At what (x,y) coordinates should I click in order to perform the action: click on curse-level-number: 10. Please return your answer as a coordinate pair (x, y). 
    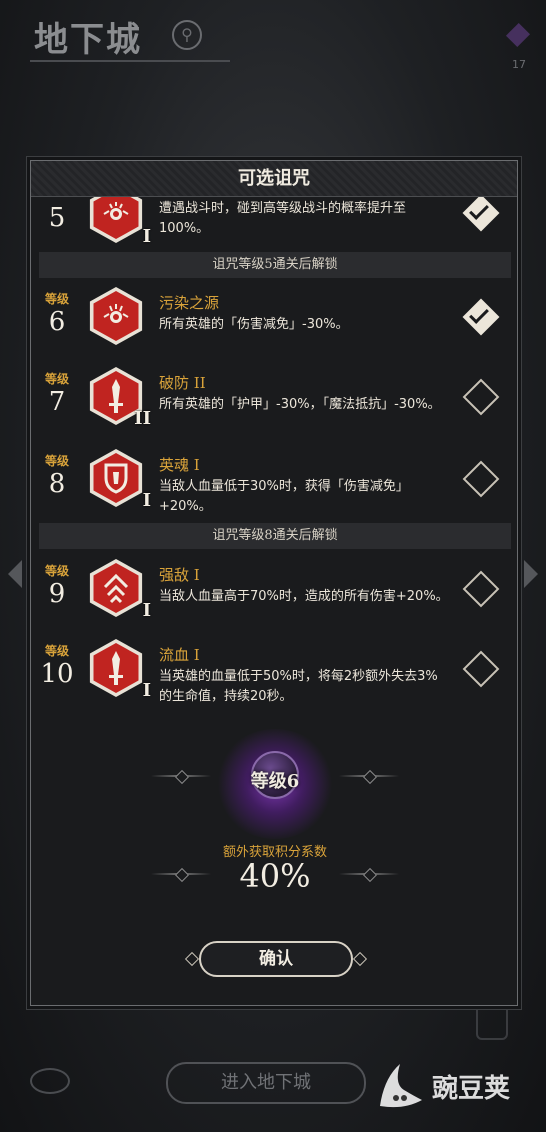
    Looking at the image, I should click on (57, 674).